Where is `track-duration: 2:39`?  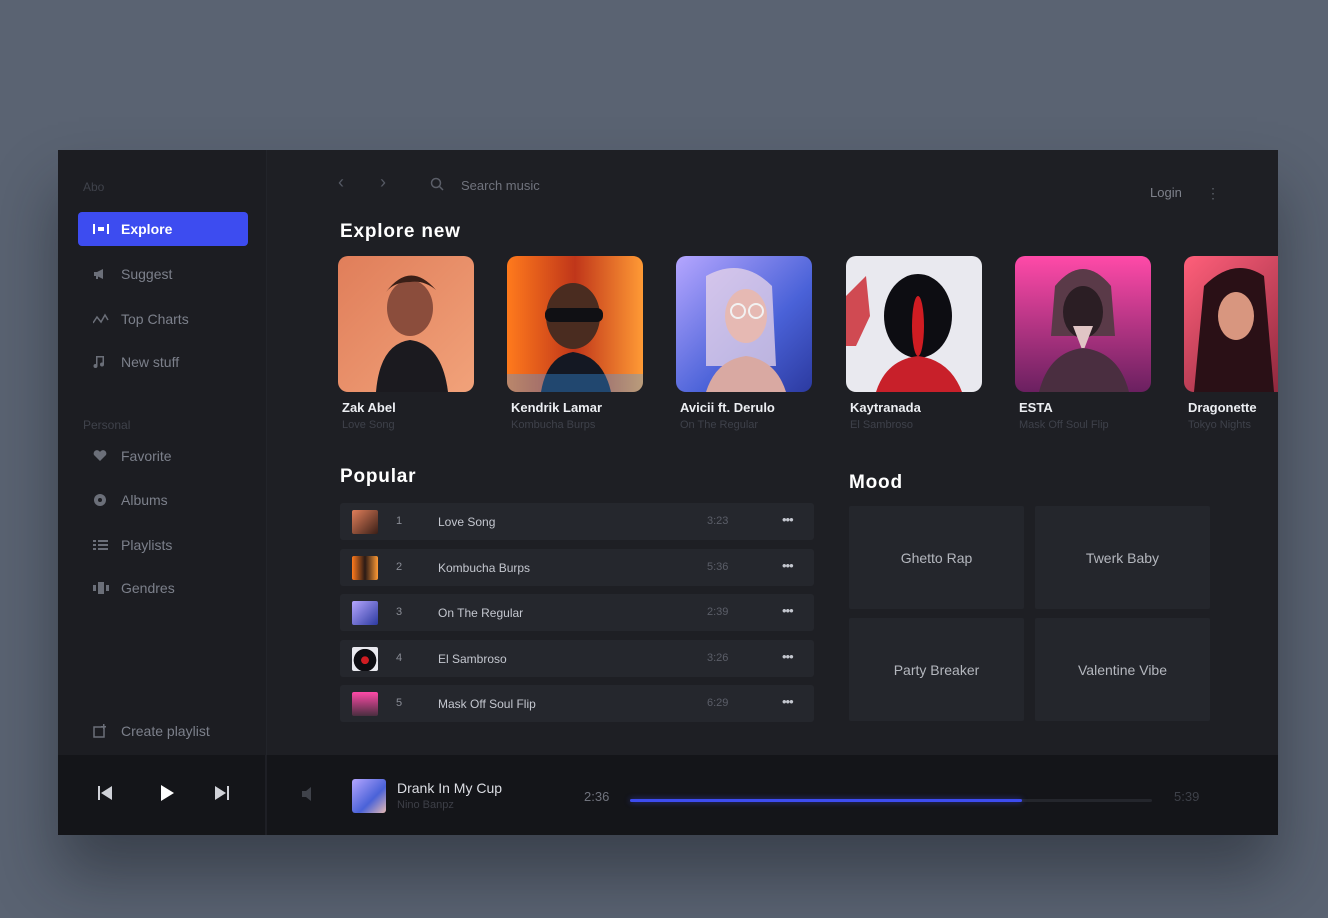
track-duration: 2:39 is located at coordinates (718, 612).